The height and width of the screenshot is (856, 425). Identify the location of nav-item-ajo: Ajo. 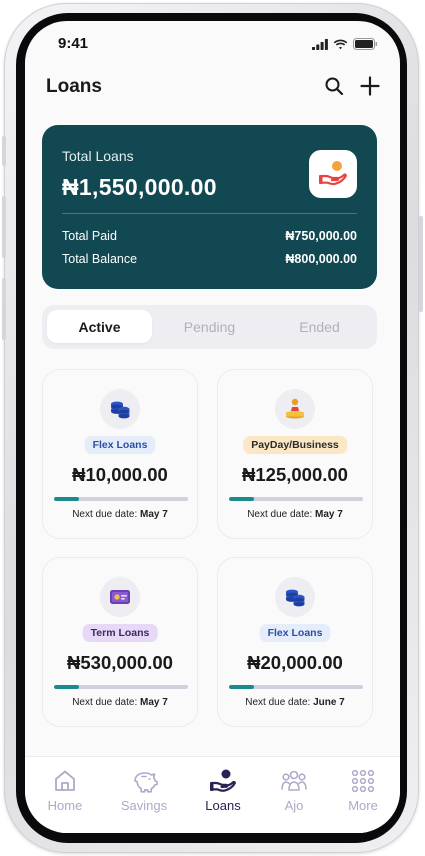
(294, 790).